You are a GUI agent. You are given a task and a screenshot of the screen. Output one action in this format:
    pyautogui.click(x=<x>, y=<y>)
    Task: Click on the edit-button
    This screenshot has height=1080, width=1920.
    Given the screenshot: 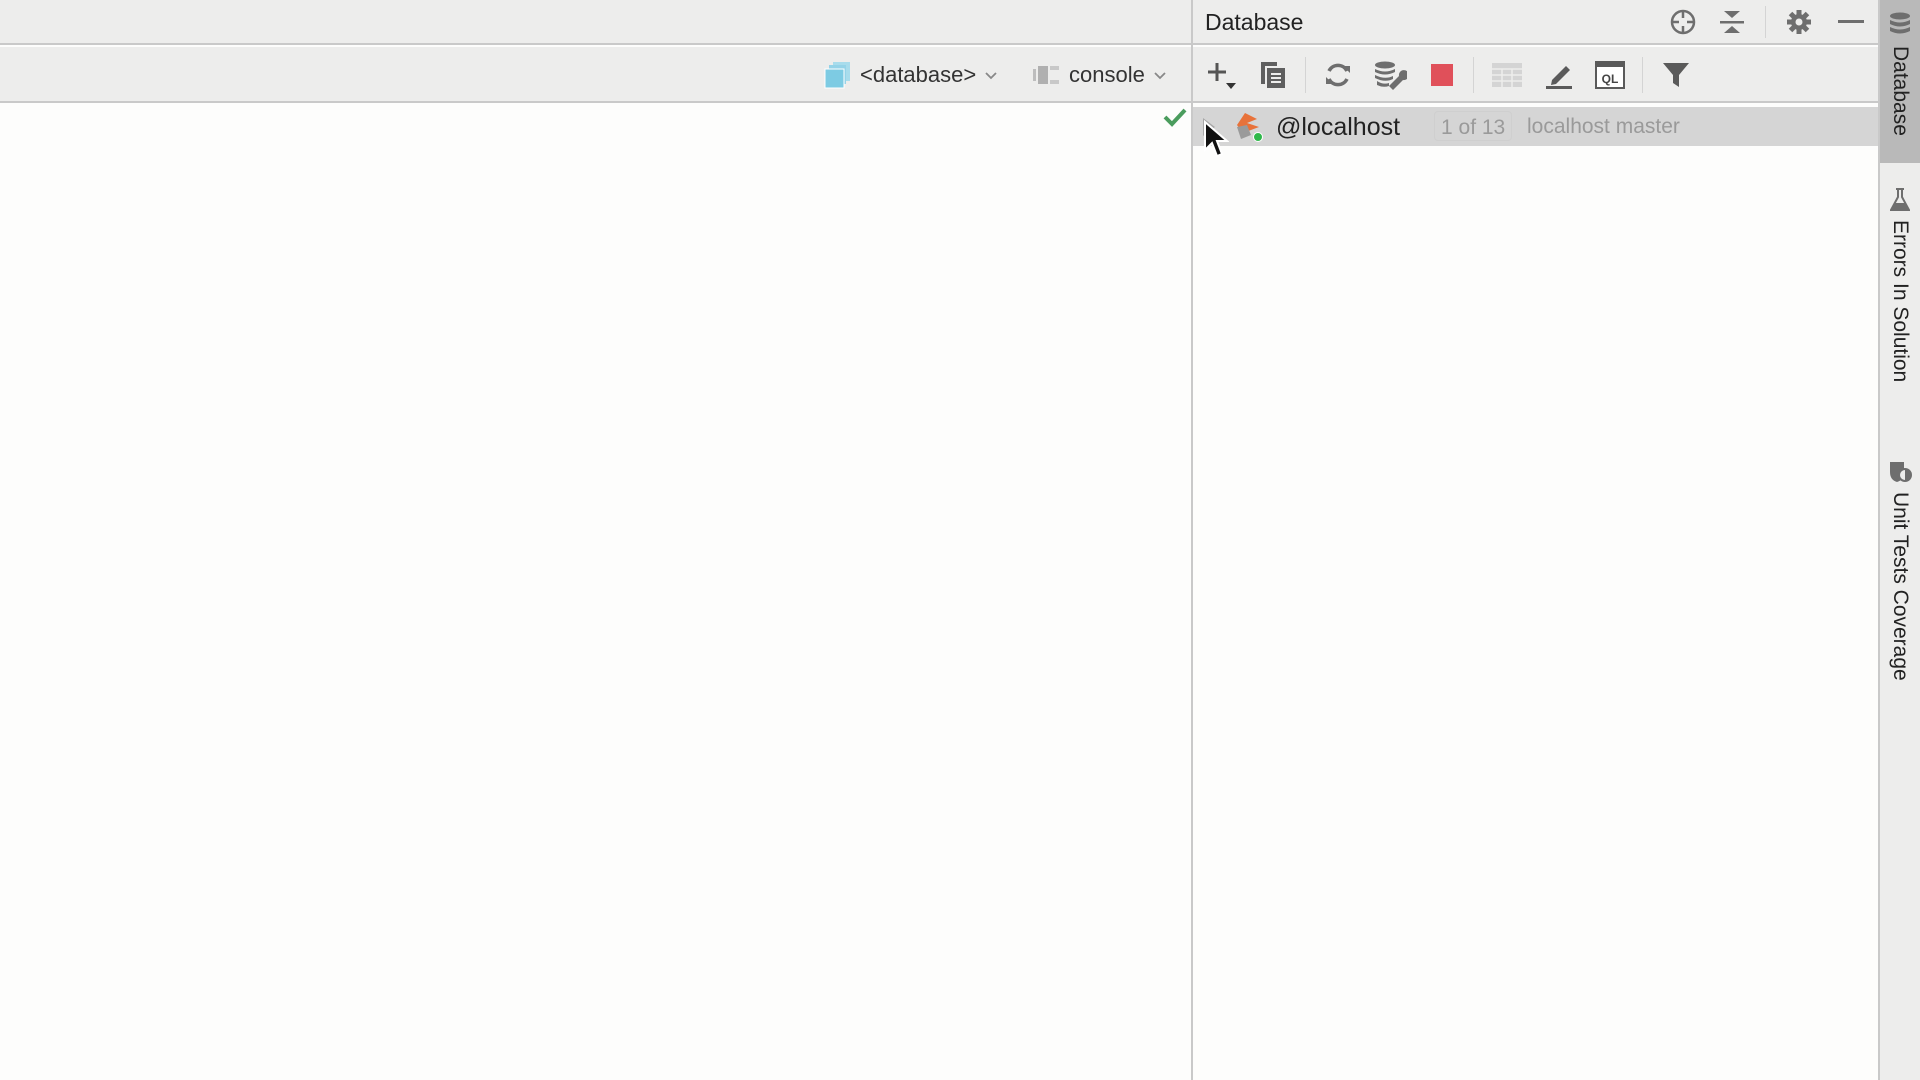 What is the action you would take?
    pyautogui.click(x=1559, y=75)
    